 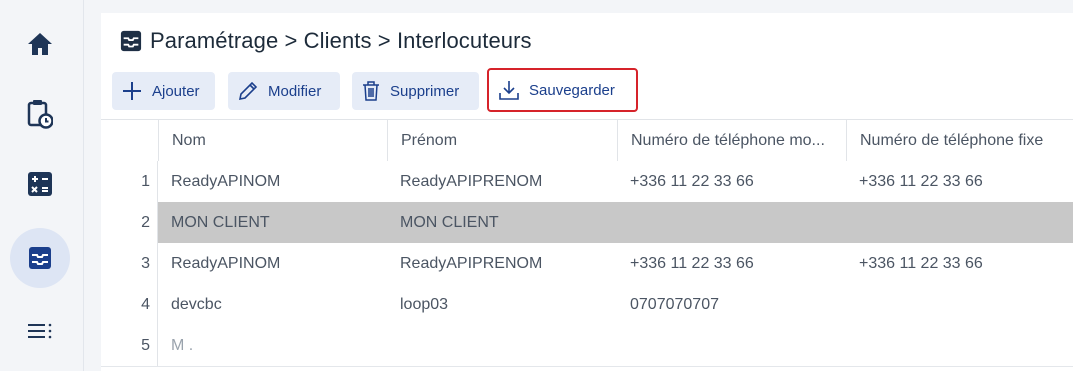 I want to click on add-button-label: Ajouter, so click(x=176, y=91).